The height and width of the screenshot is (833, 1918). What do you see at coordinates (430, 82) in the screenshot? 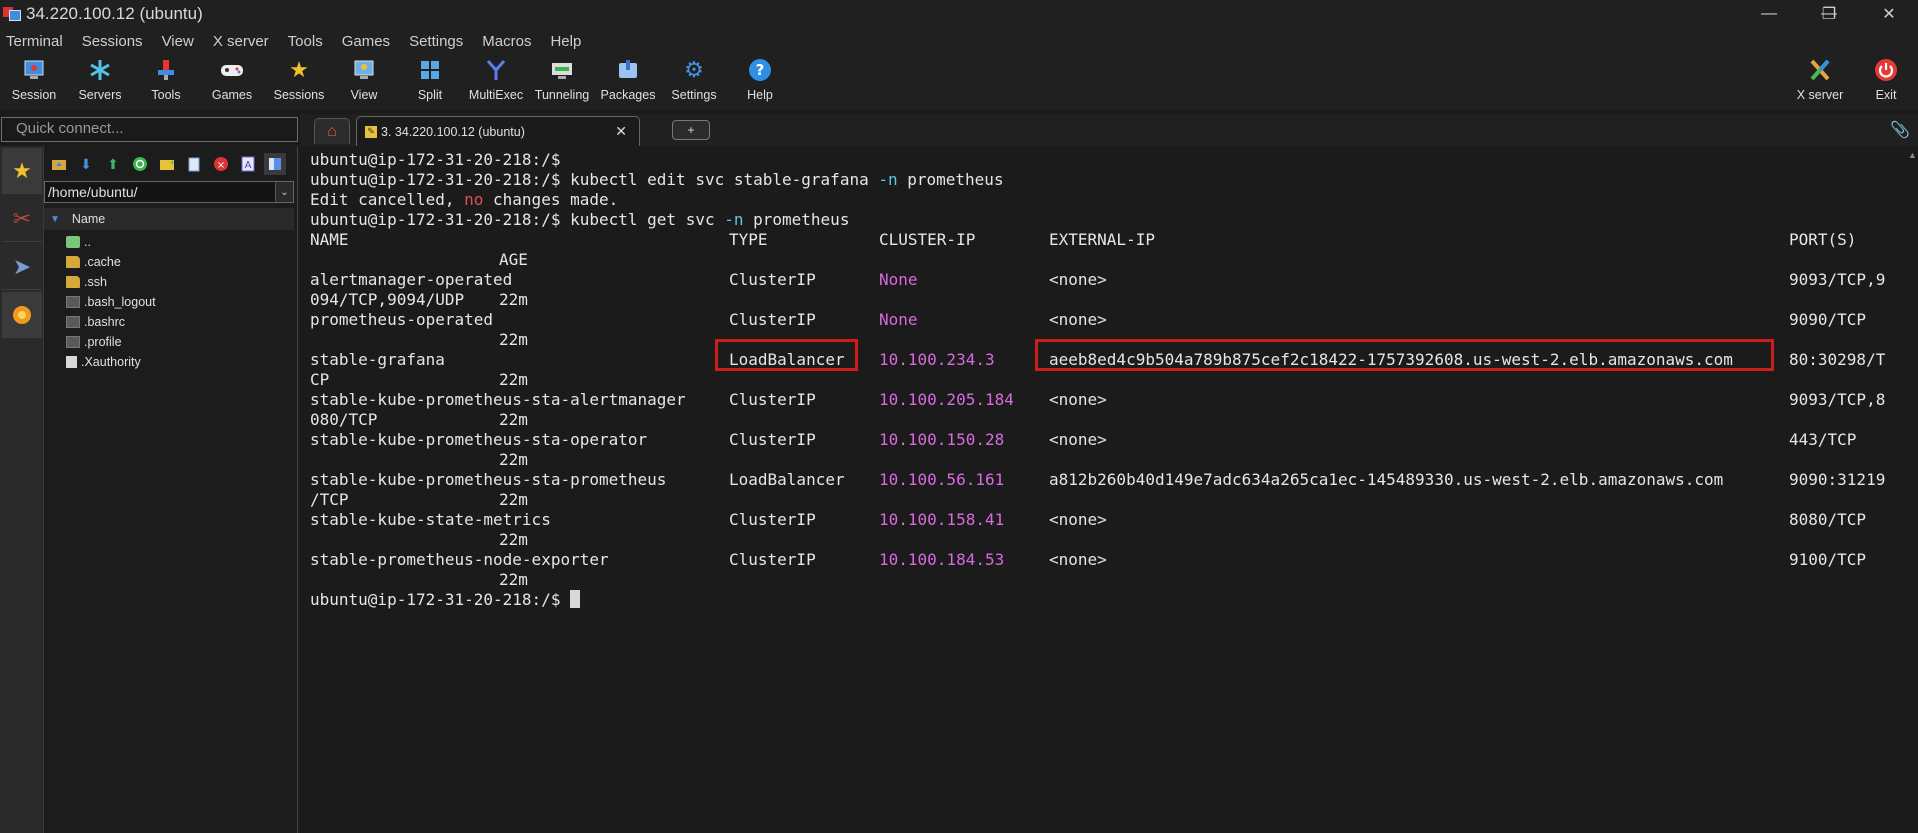
I see `split-button: Split` at bounding box center [430, 82].